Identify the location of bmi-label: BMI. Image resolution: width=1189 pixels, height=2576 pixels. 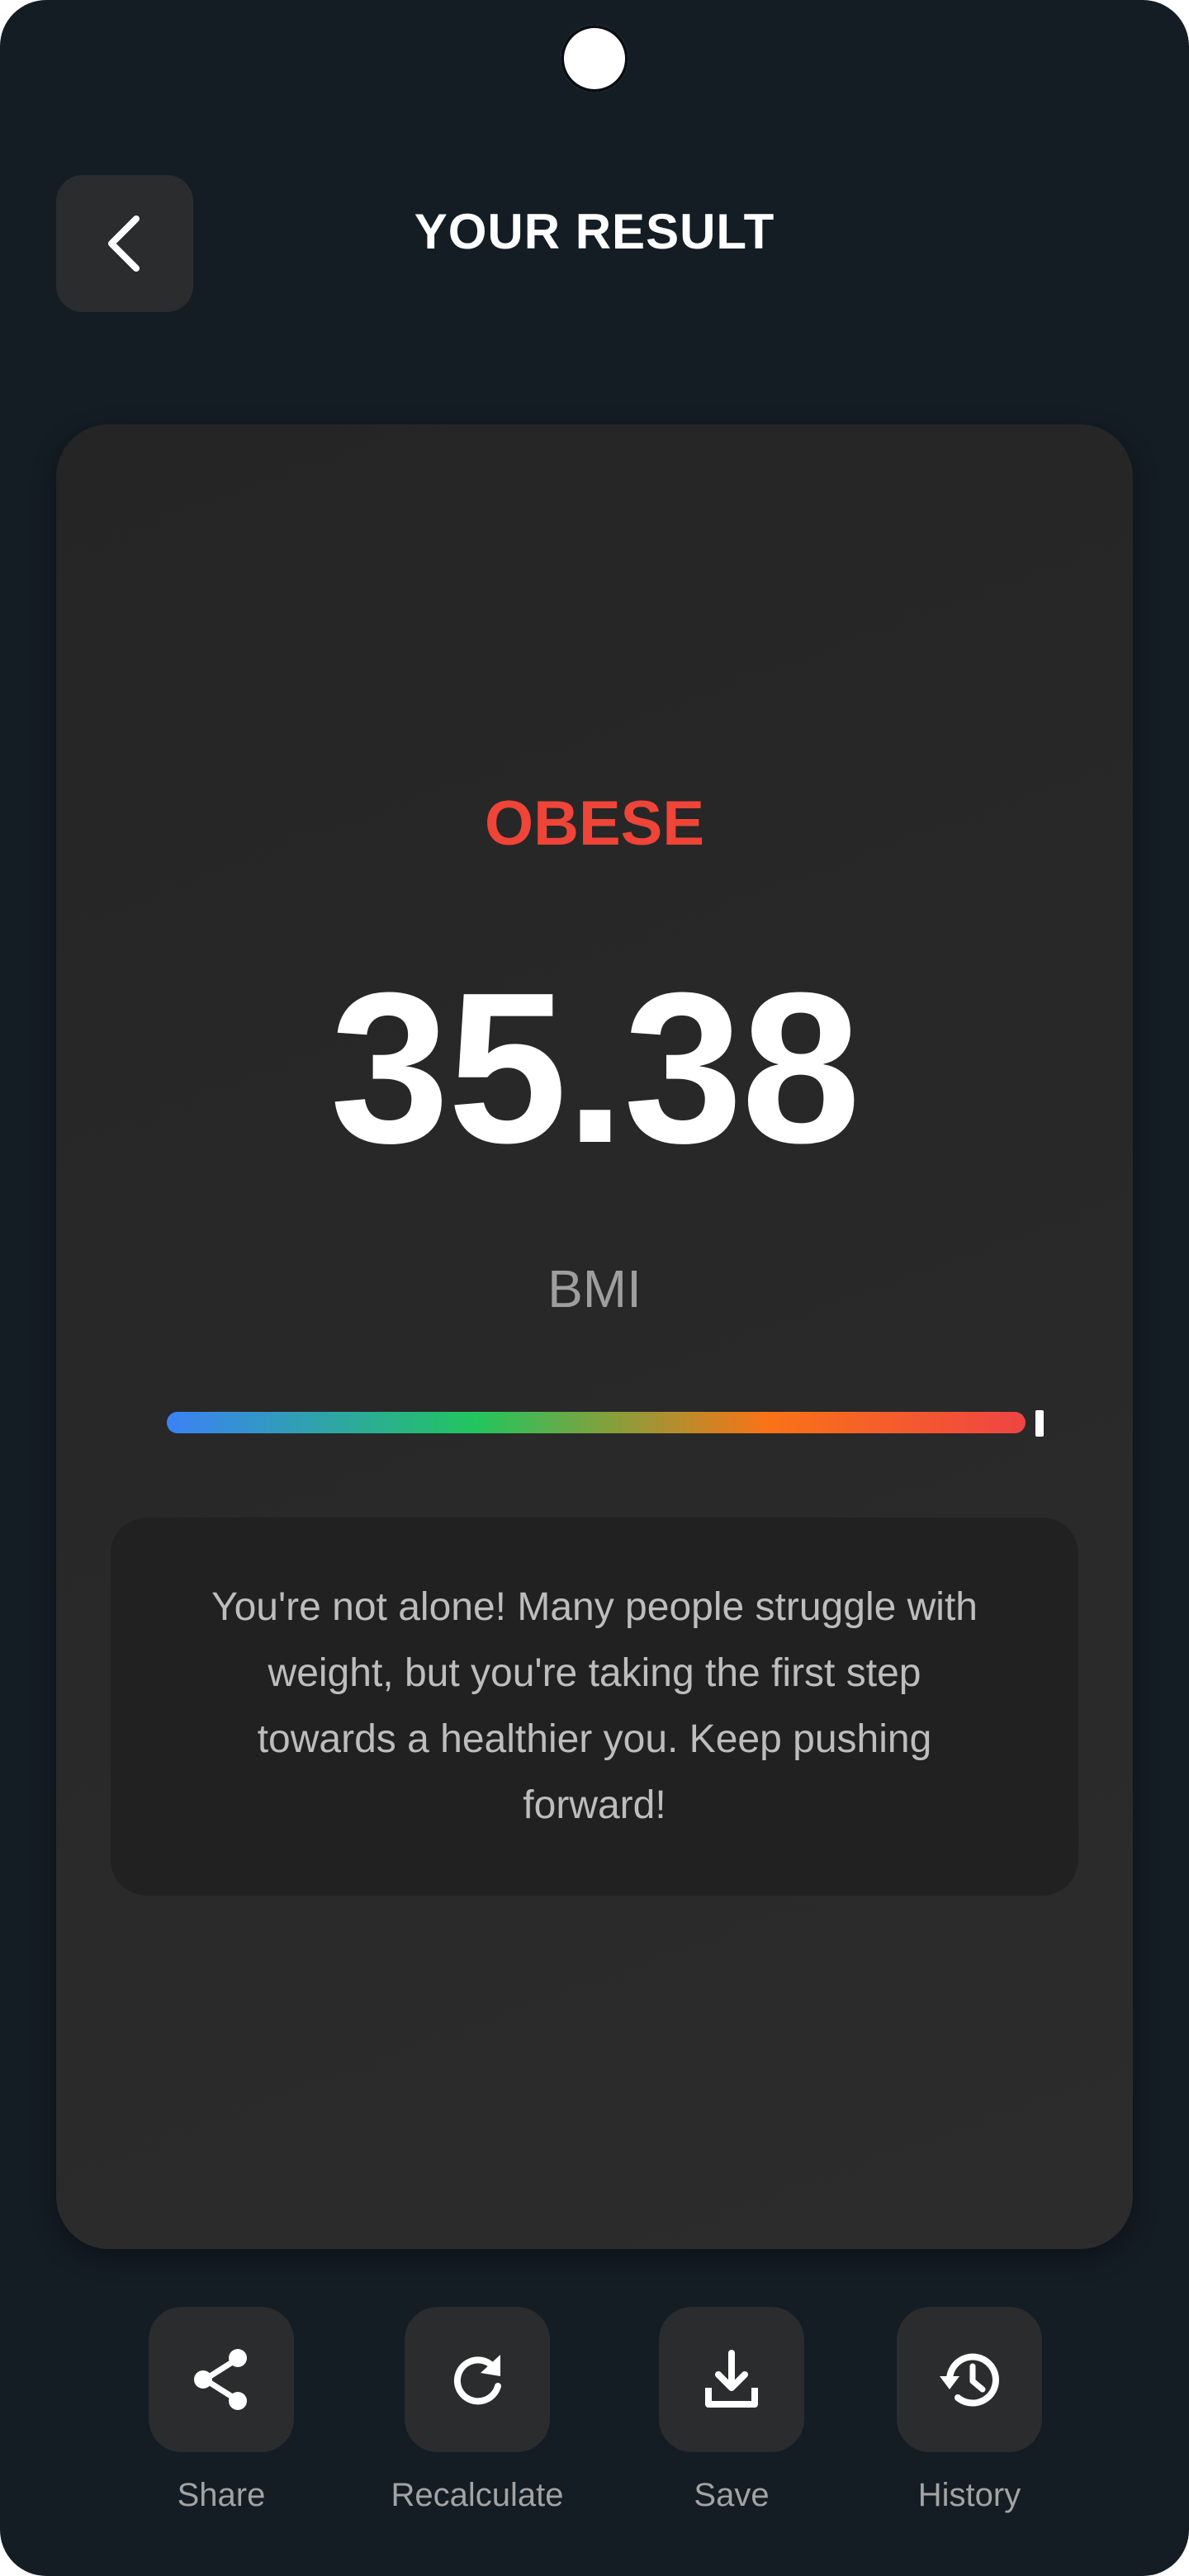
(594, 1289).